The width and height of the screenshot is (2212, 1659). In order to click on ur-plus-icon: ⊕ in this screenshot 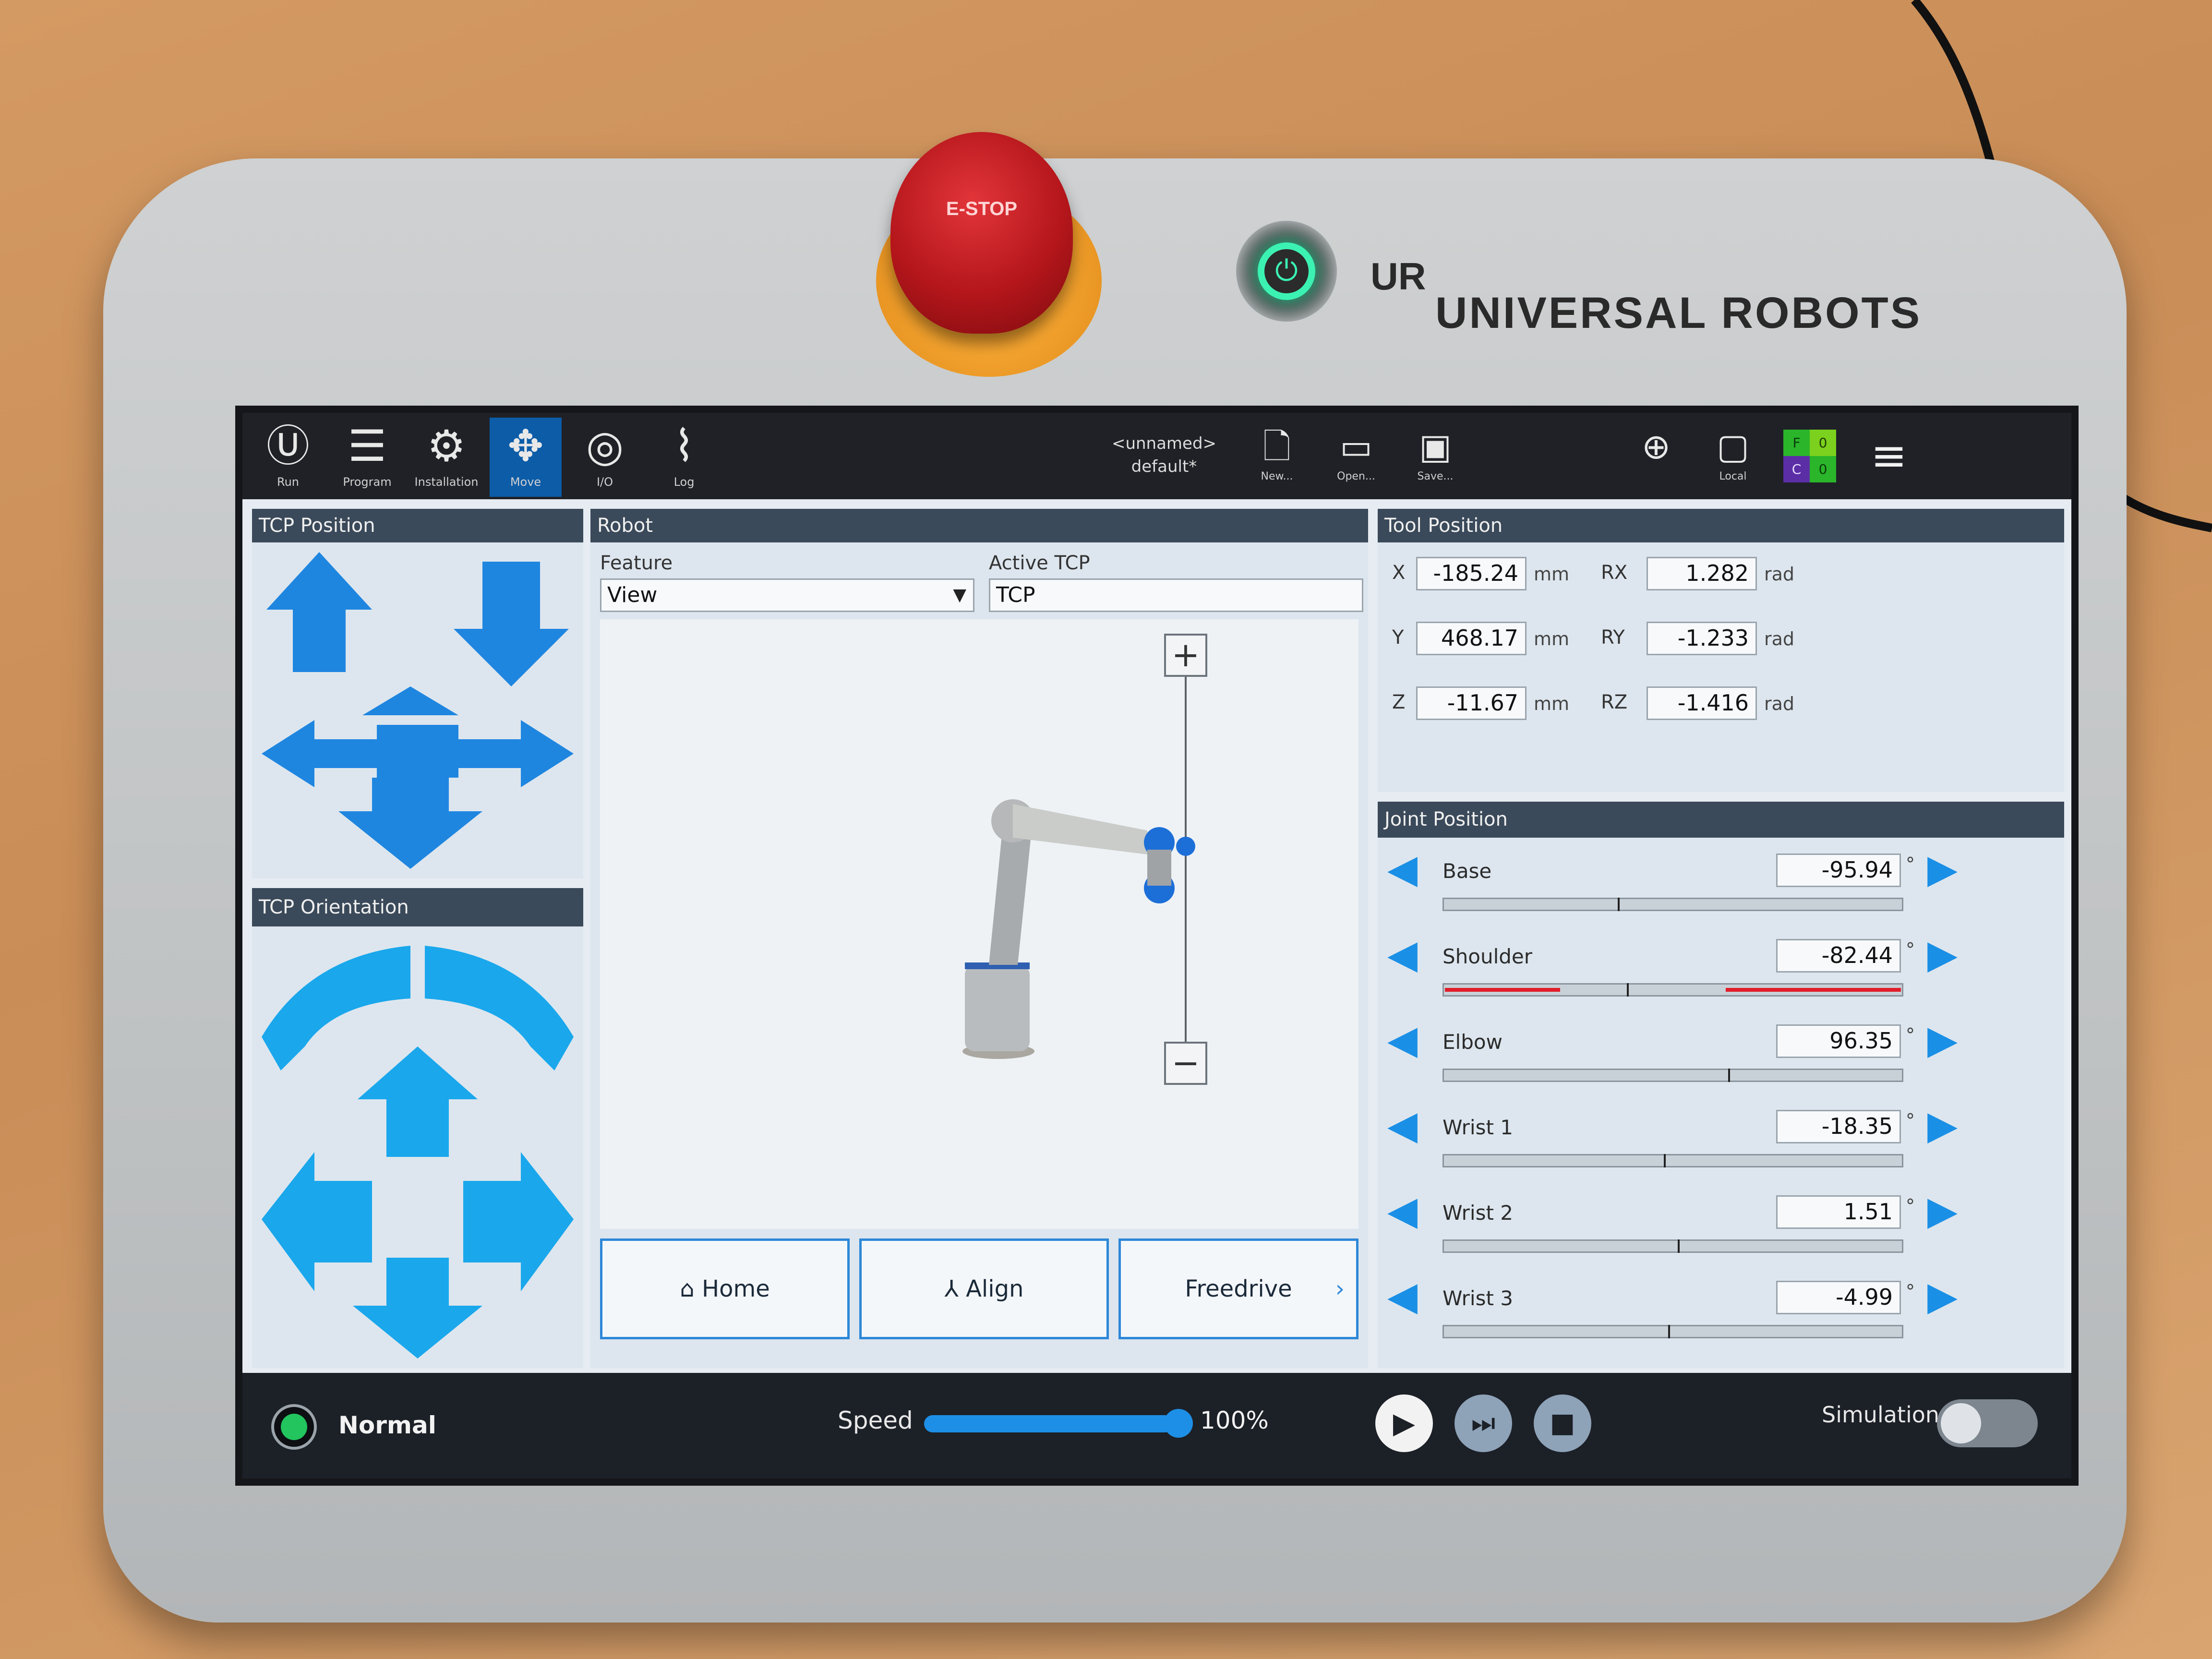, I will do `click(1656, 447)`.